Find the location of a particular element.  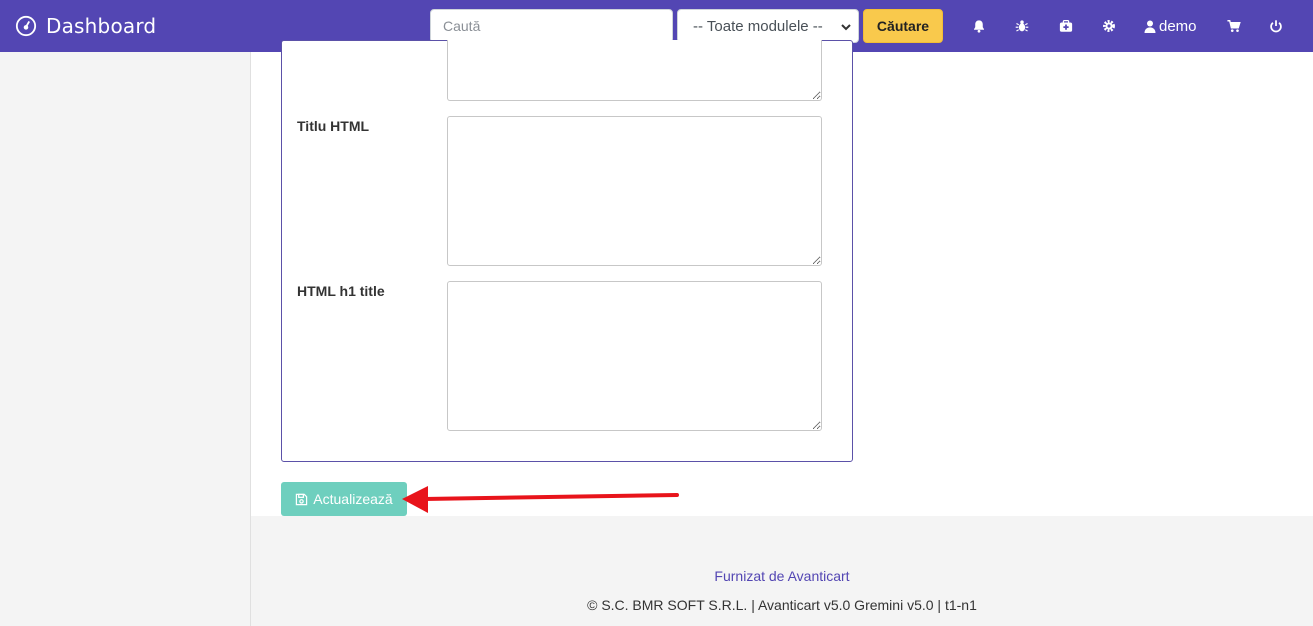

user-icon is located at coordinates (1150, 26).